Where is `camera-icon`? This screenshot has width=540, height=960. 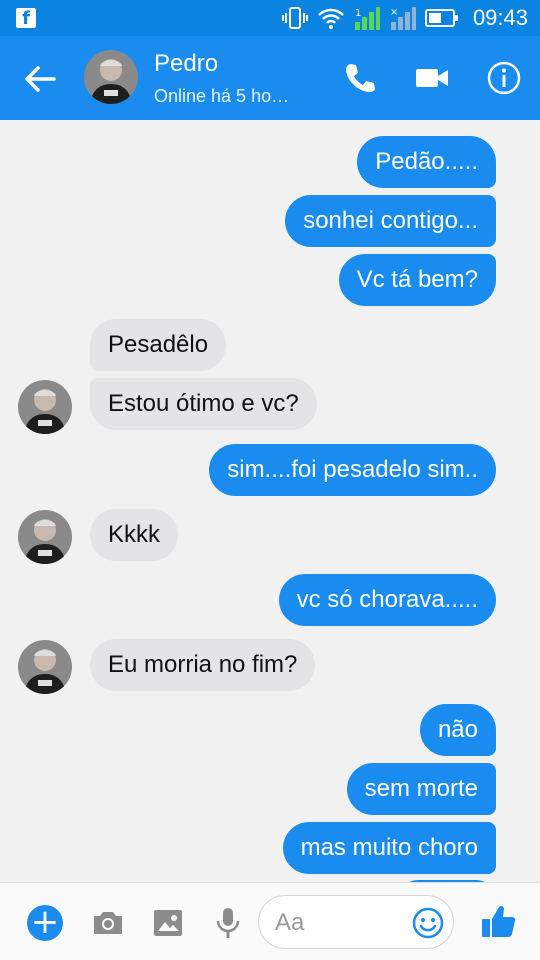
camera-icon is located at coordinates (108, 923).